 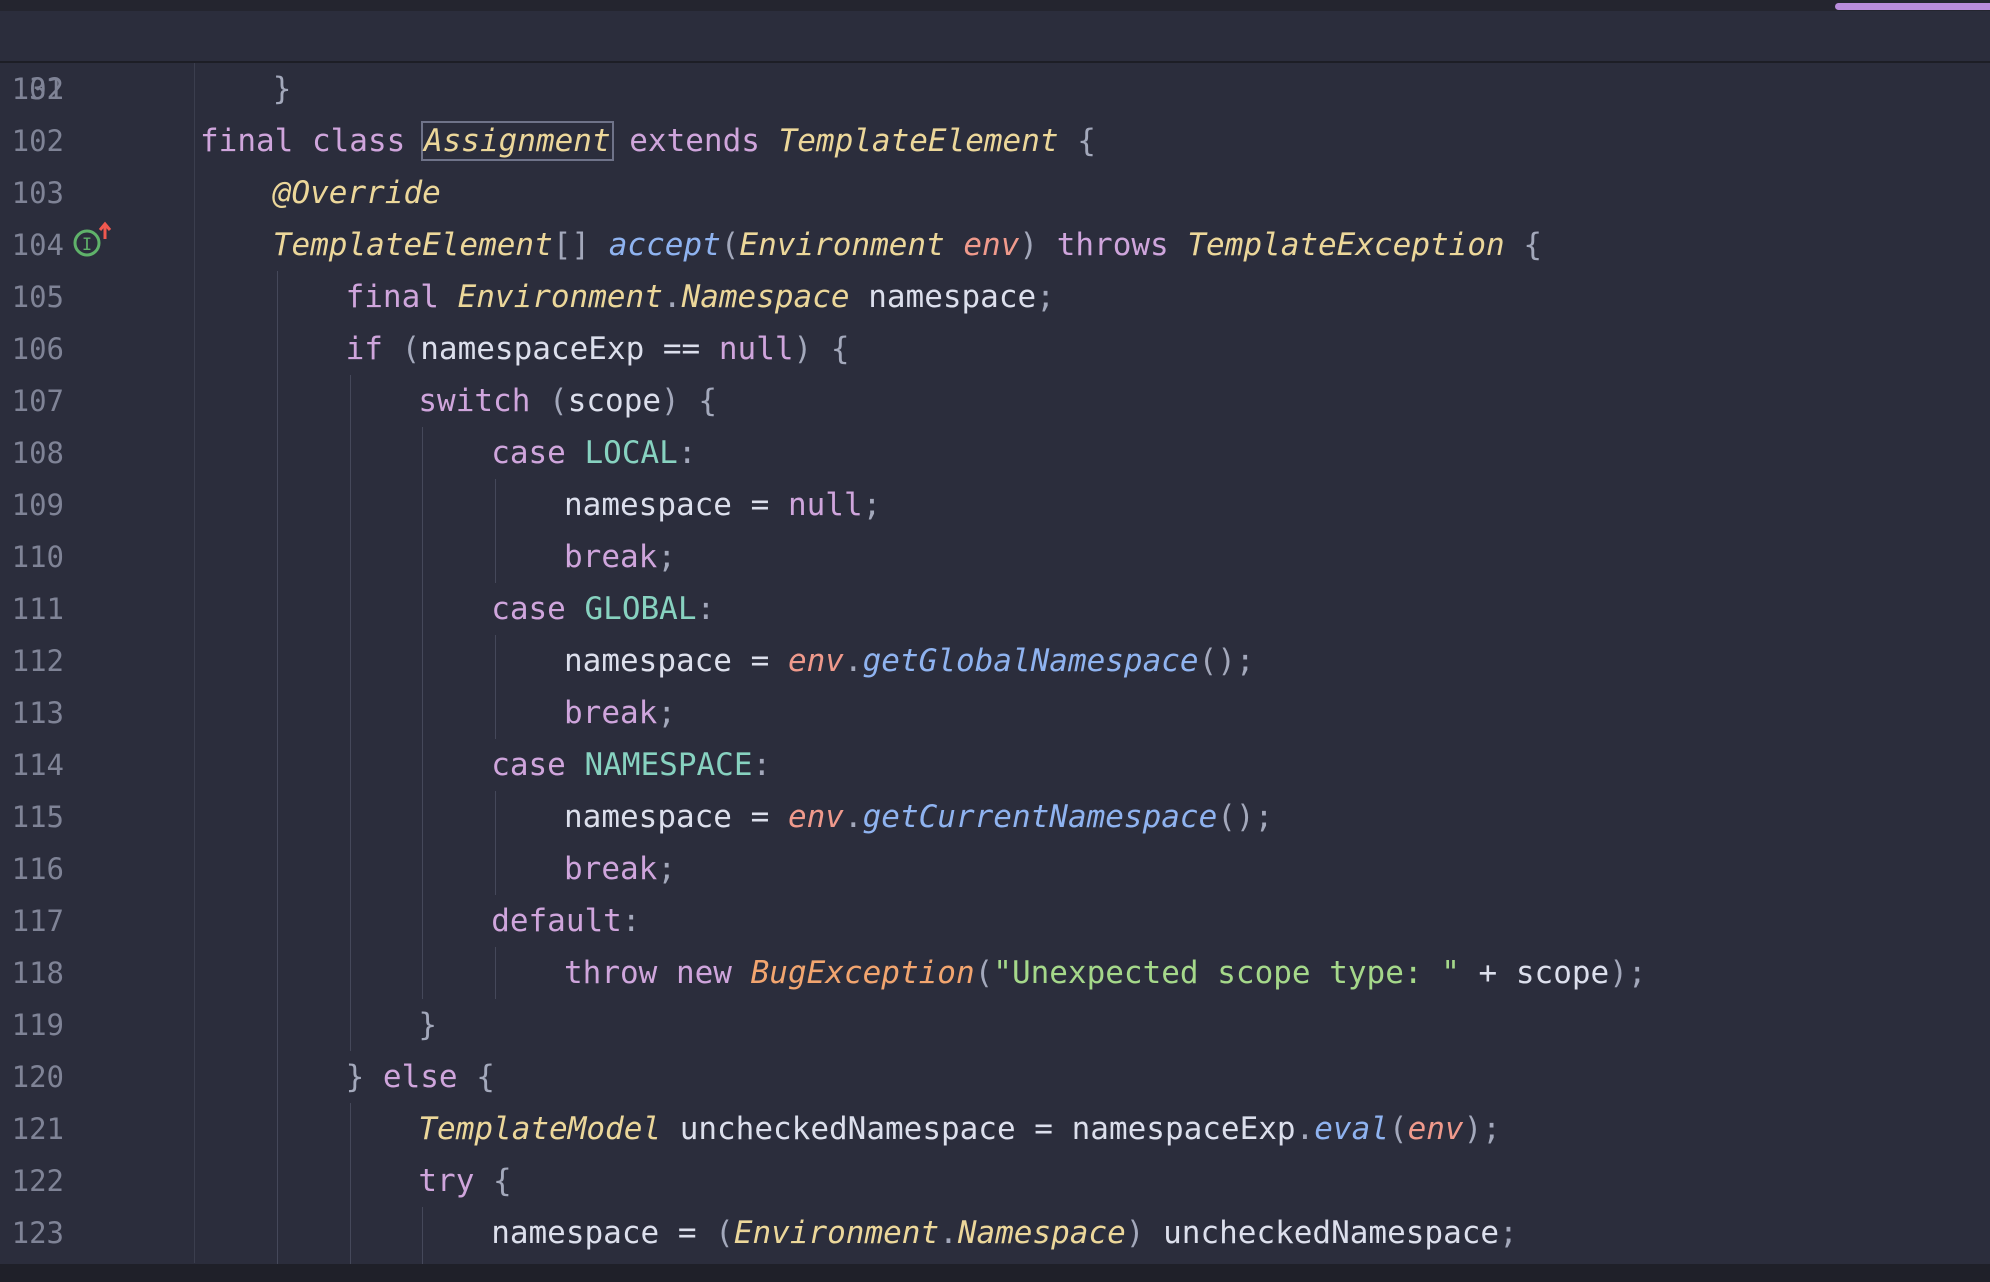 I want to click on code-token: eval, so click(x=1351, y=1129).